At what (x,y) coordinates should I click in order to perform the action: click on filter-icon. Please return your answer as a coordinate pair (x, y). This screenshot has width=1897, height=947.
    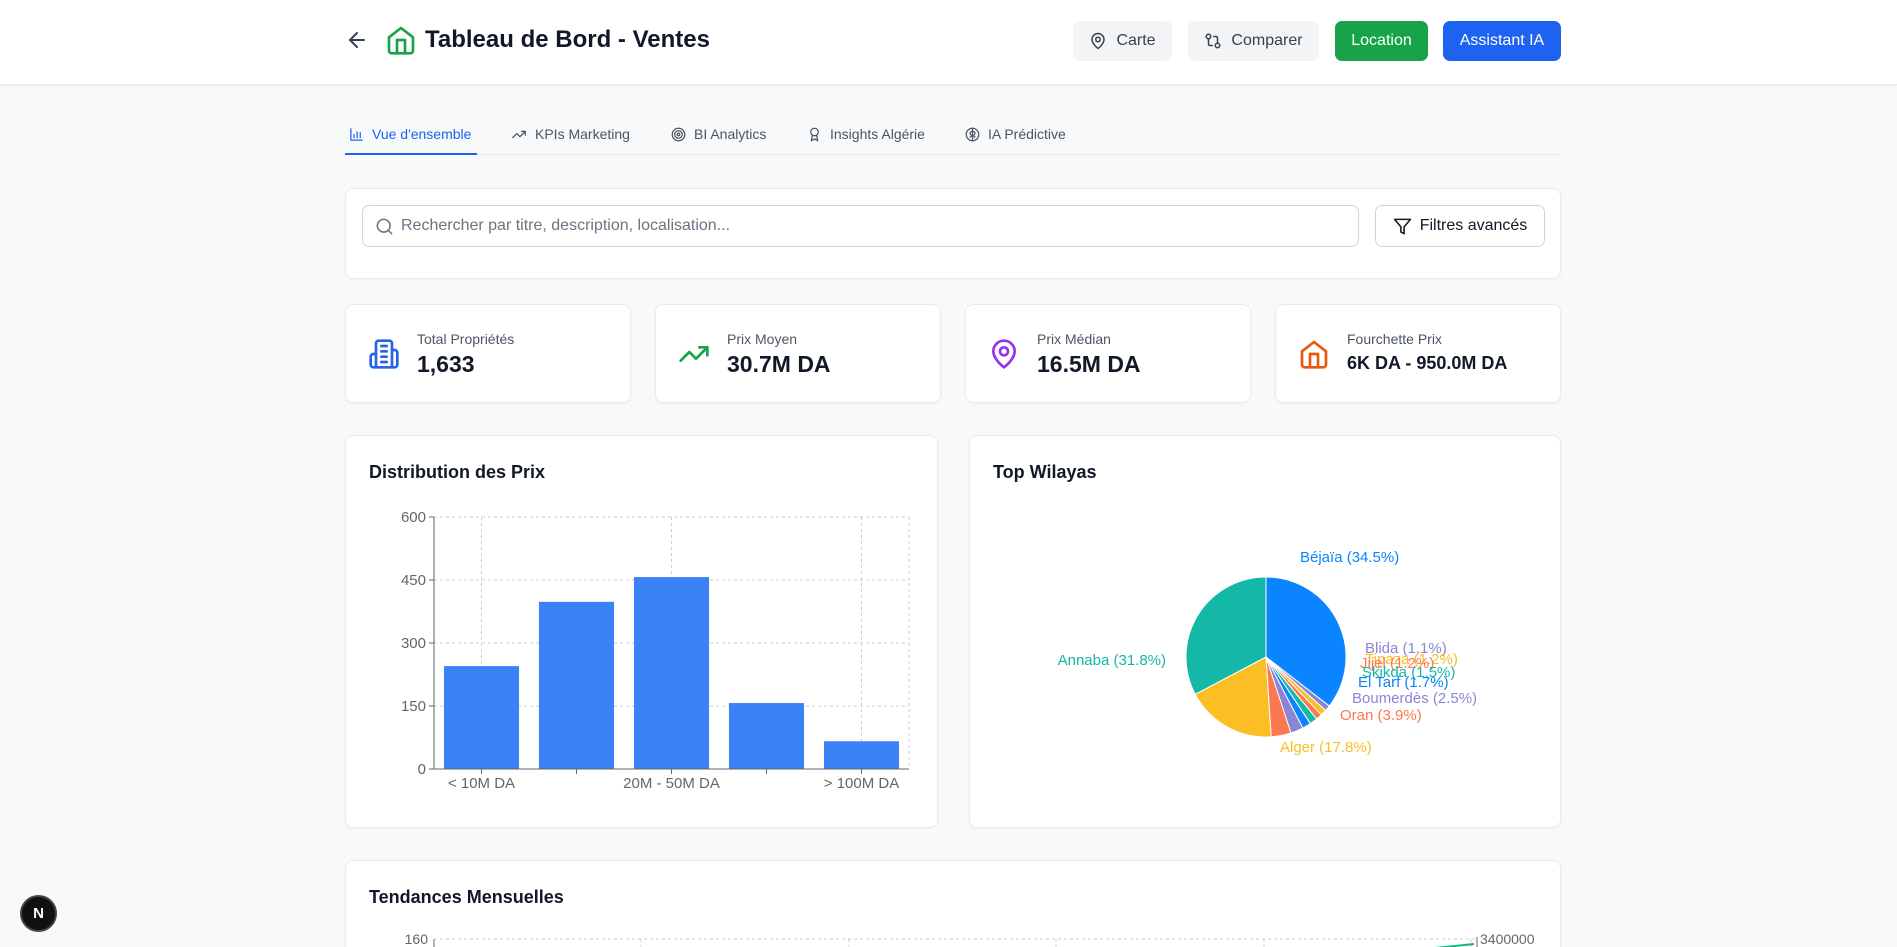
    Looking at the image, I should click on (1402, 226).